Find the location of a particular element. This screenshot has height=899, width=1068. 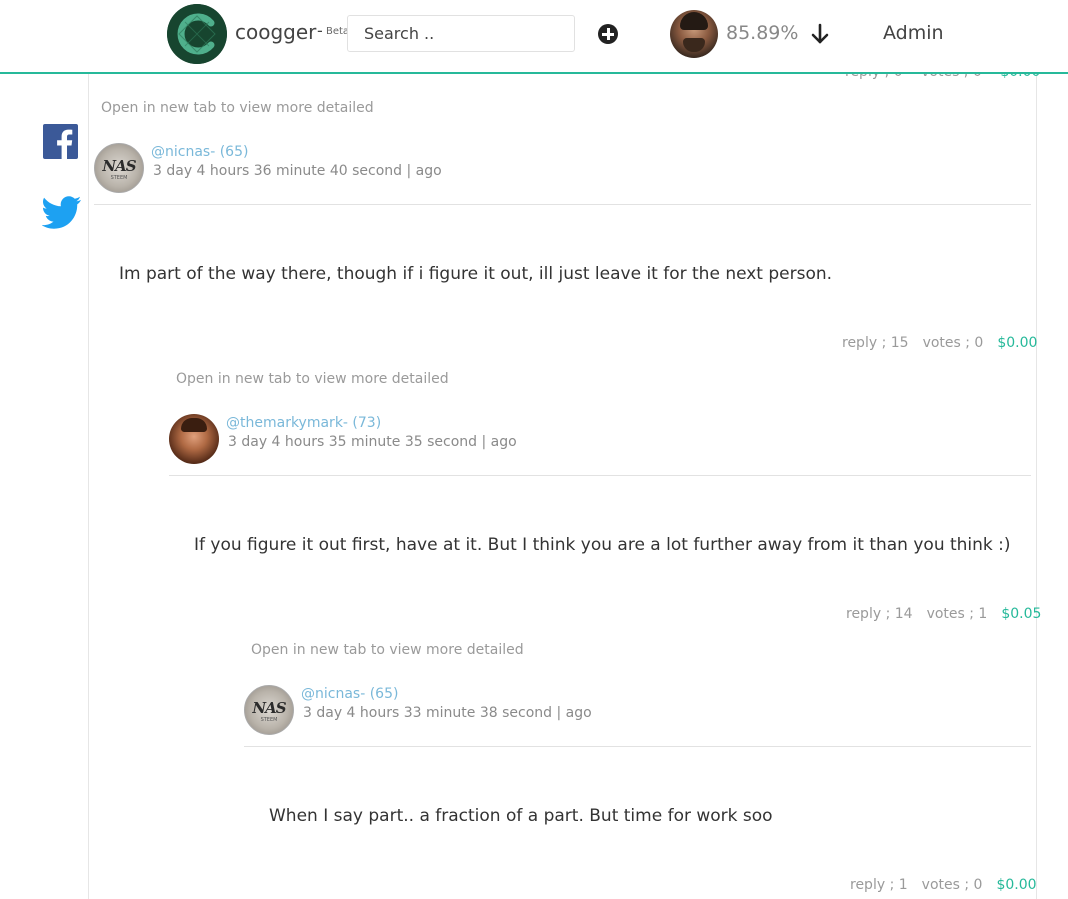

content-right-border is located at coordinates (1036, 486).